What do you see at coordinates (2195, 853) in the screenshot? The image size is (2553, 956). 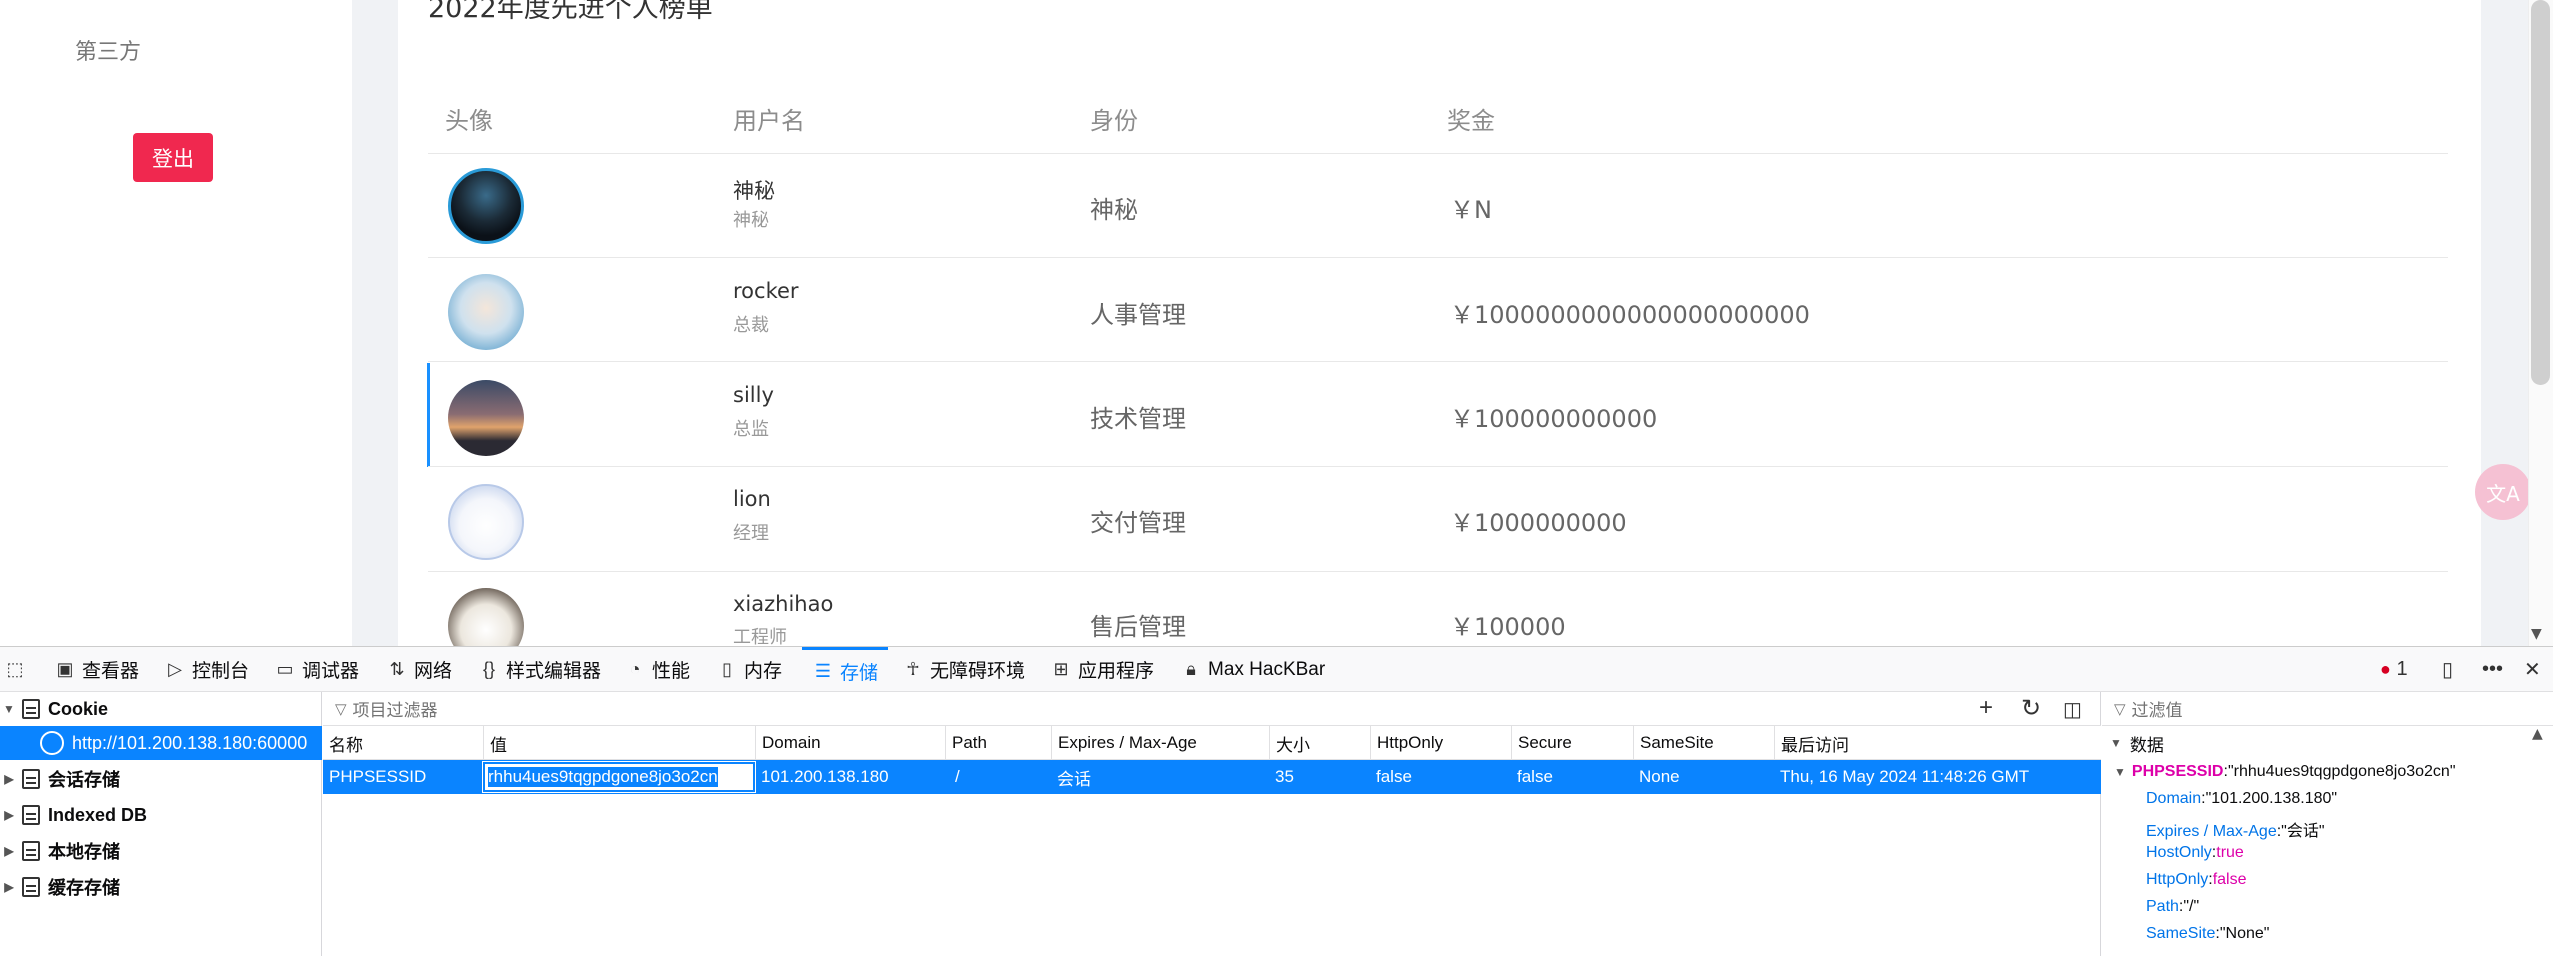 I see `data-field: HostOnly:true` at bounding box center [2195, 853].